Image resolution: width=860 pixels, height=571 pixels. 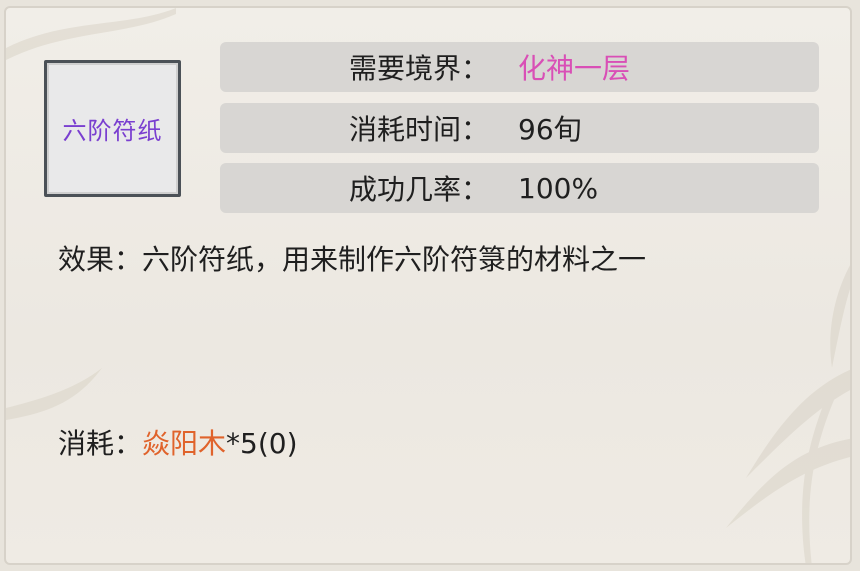 What do you see at coordinates (418, 68) in the screenshot?
I see `realm-label: 需要境界：` at bounding box center [418, 68].